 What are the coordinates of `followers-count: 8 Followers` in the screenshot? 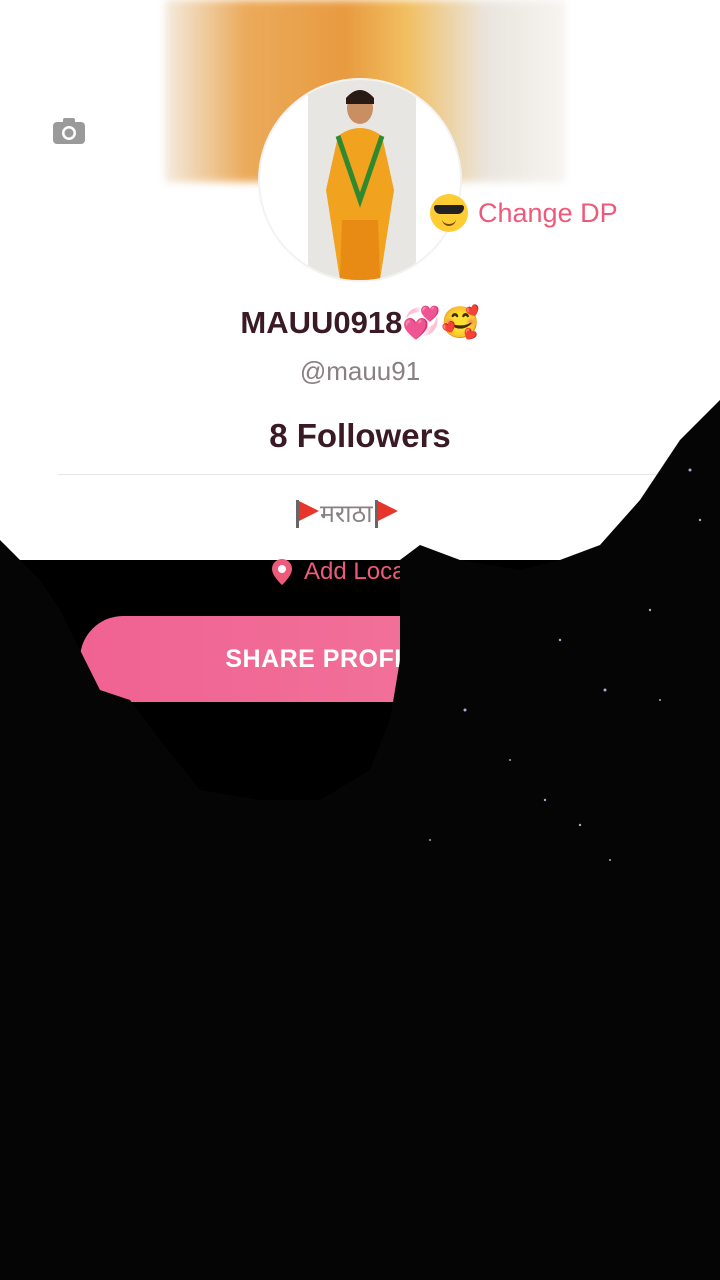 It's located at (360, 436).